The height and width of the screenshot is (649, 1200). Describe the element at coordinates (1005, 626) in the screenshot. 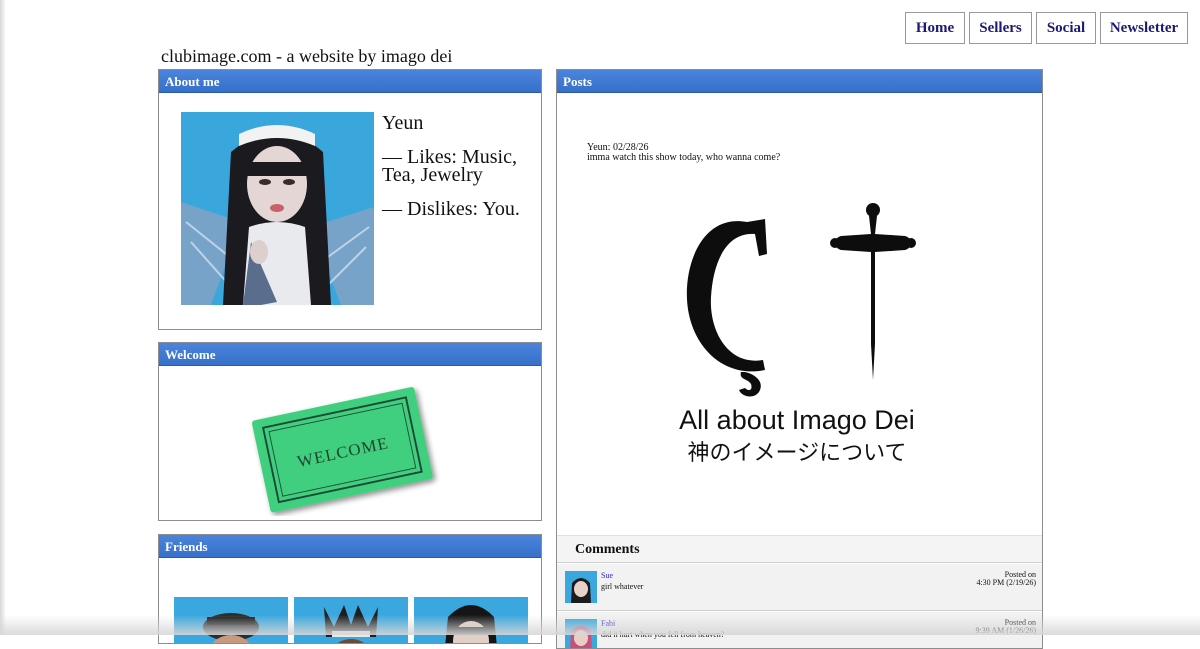

I see `comment-timestamp: Posted on 9:39 AM (1/26/26)` at that location.